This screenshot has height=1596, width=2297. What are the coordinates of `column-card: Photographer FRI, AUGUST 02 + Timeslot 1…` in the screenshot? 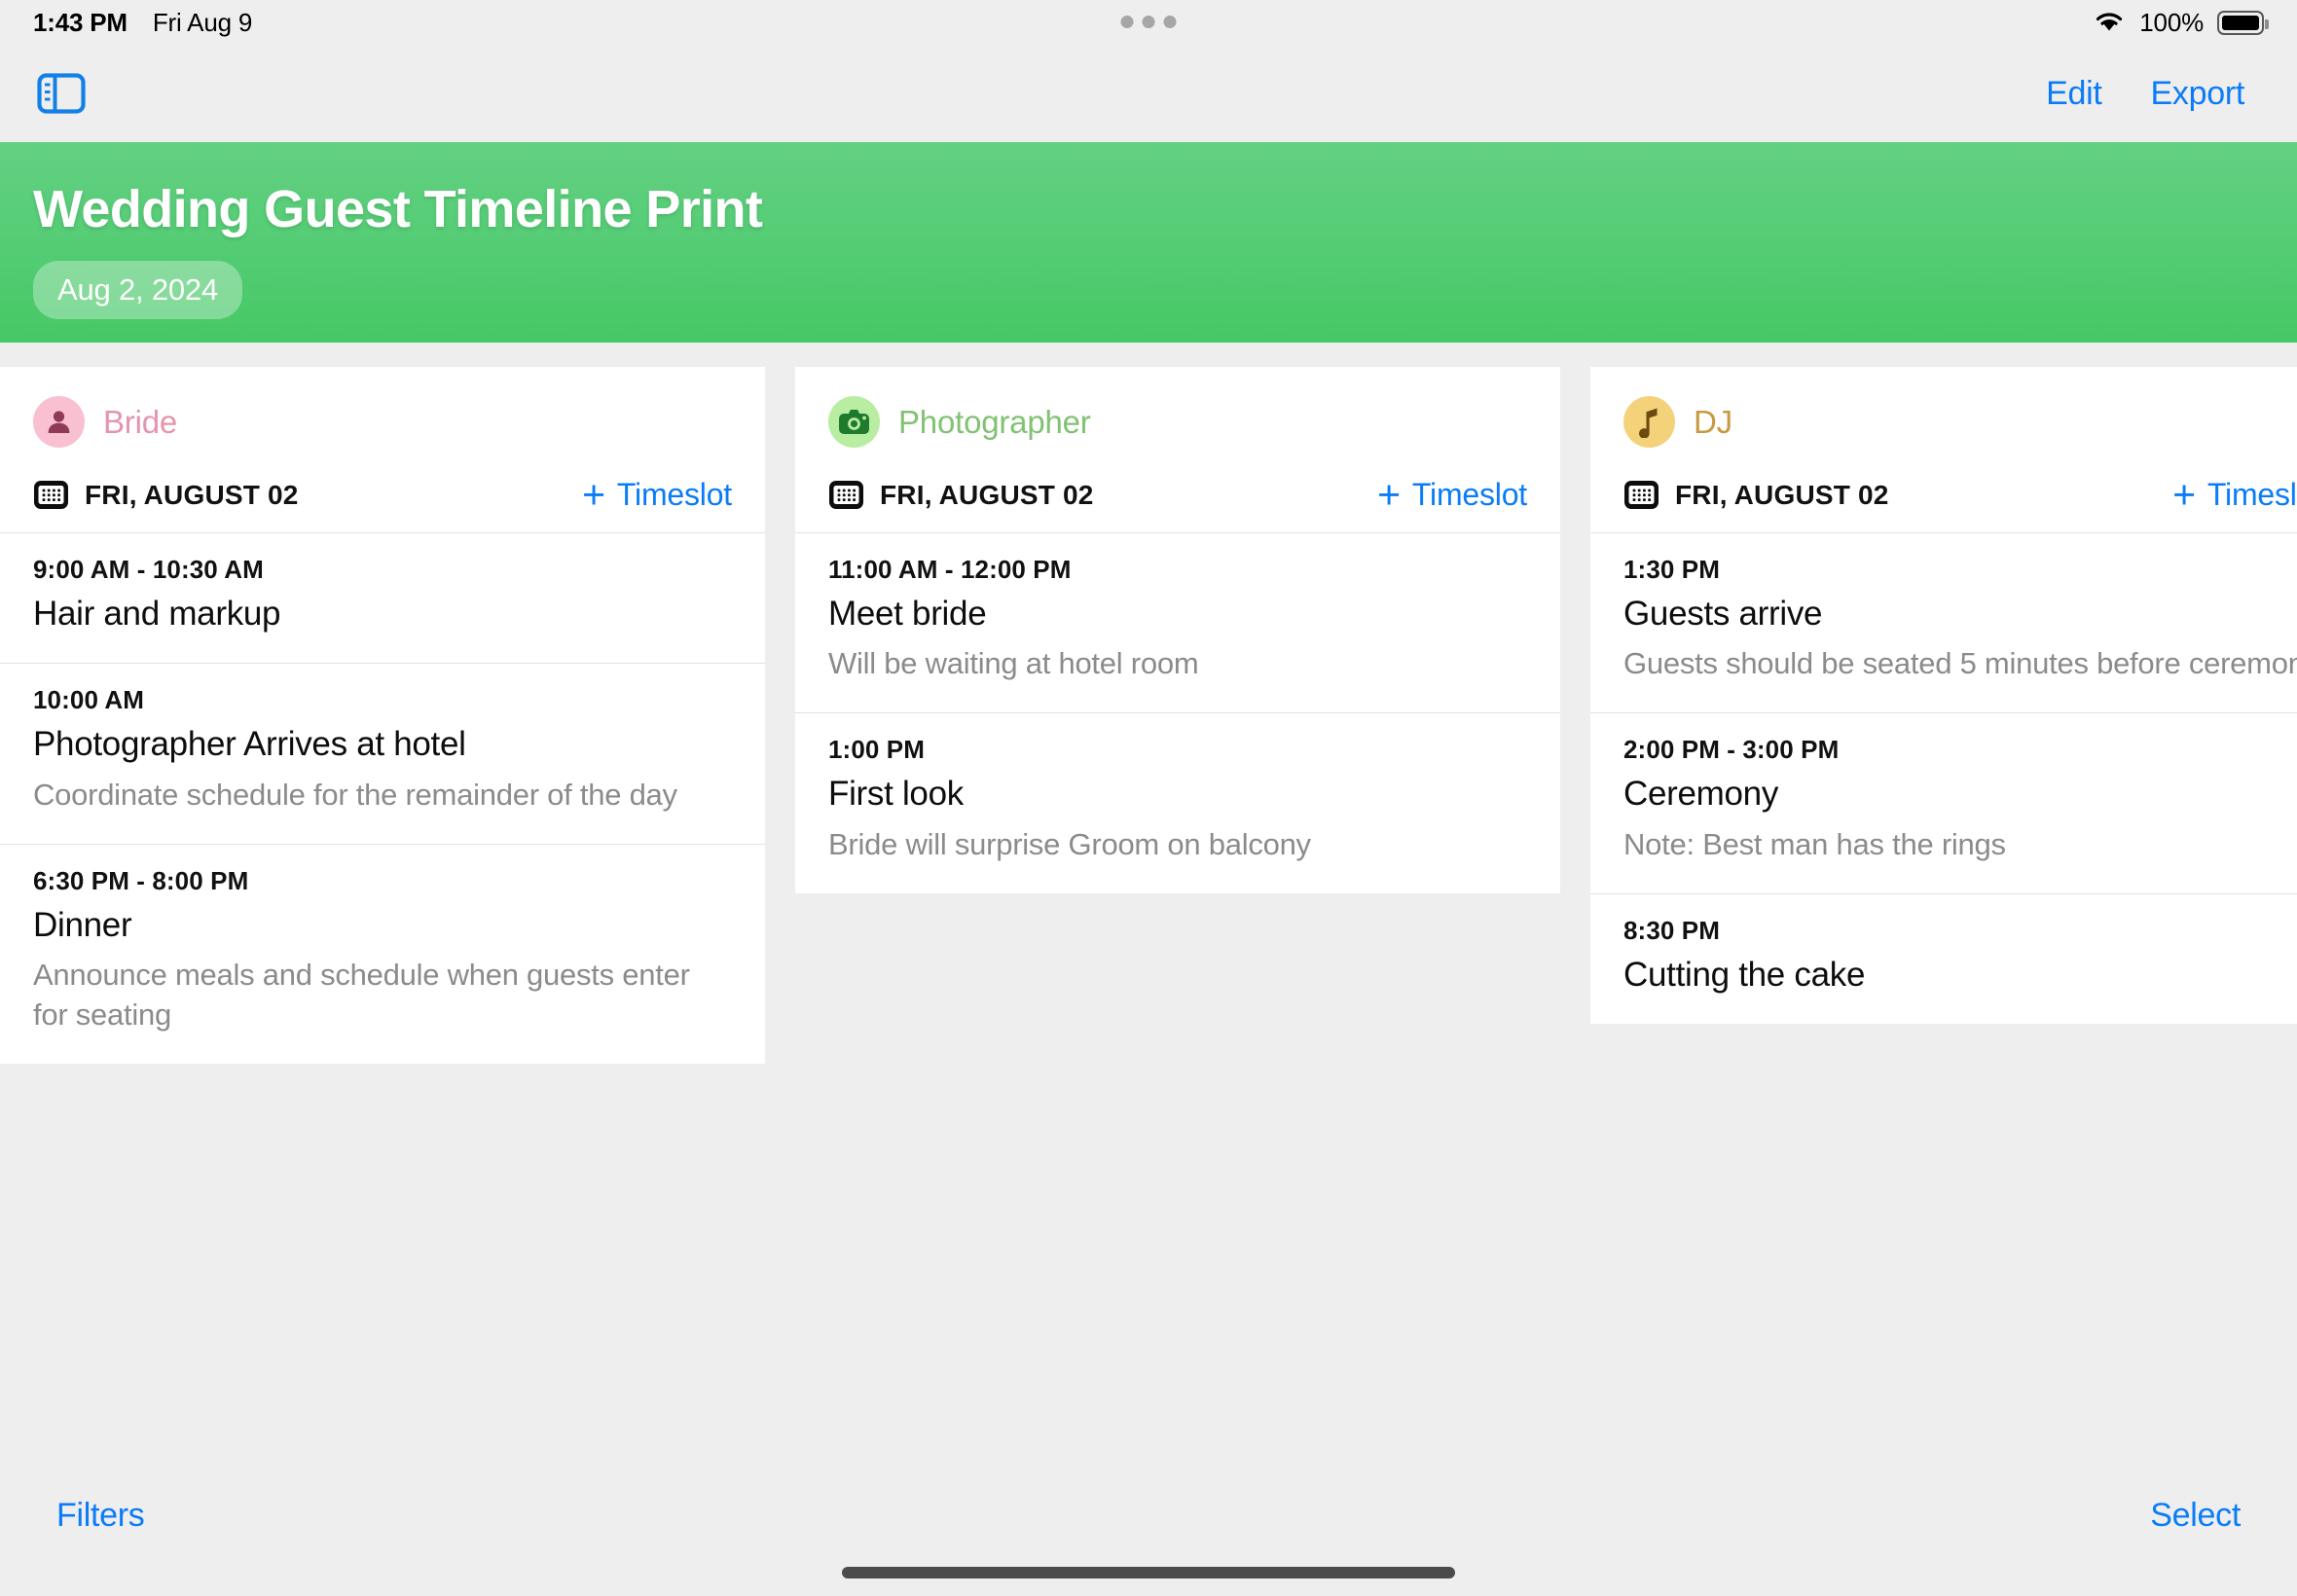 It's located at (1178, 630).